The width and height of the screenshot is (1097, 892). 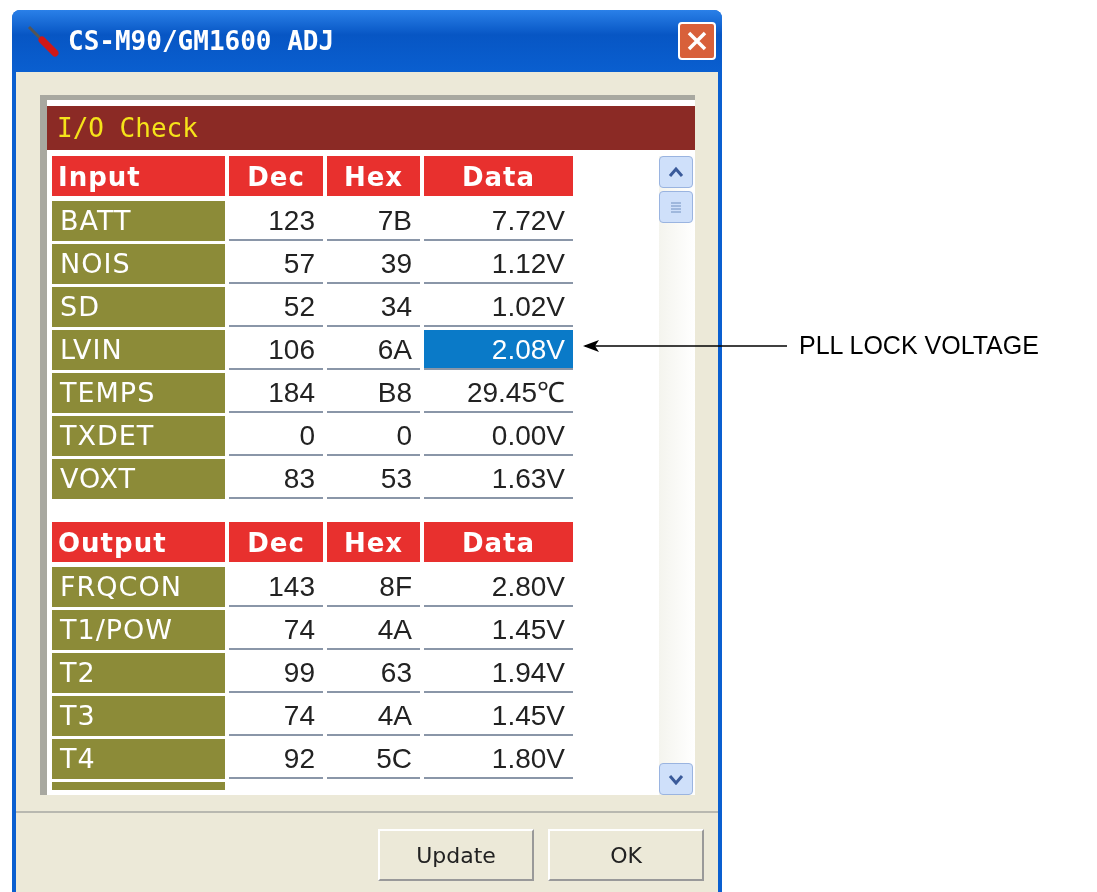 I want to click on table-cell: 53, so click(x=373, y=479).